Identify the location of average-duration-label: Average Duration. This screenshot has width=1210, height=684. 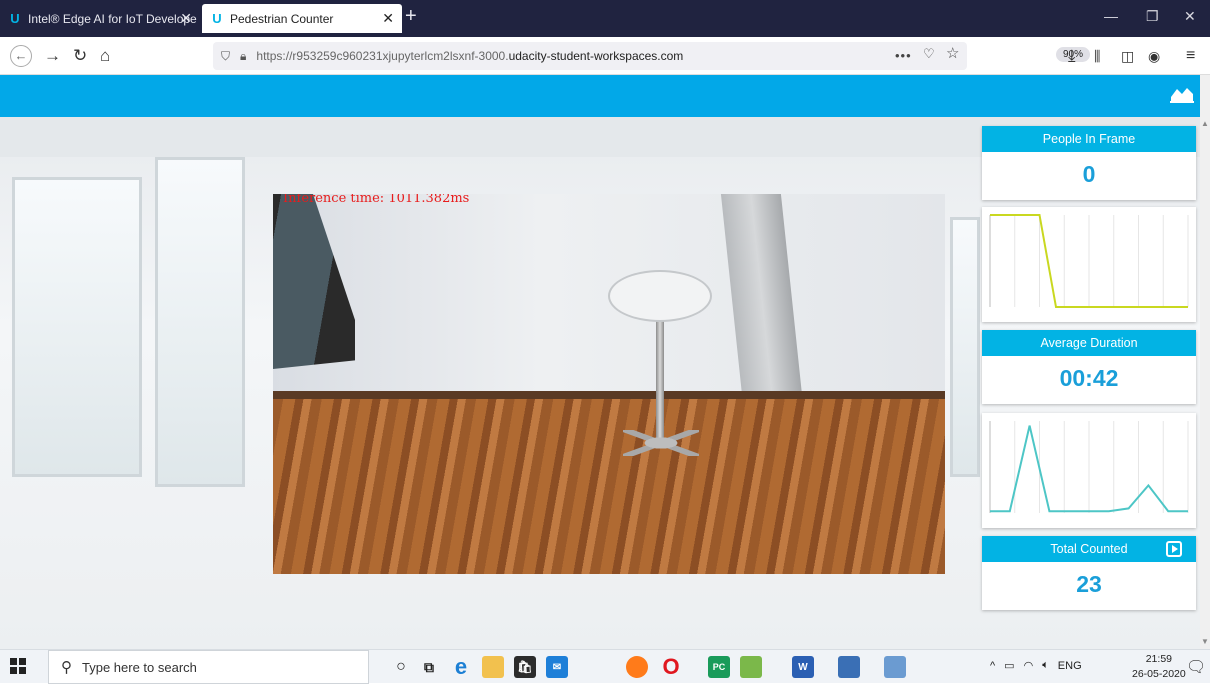
(1089, 343).